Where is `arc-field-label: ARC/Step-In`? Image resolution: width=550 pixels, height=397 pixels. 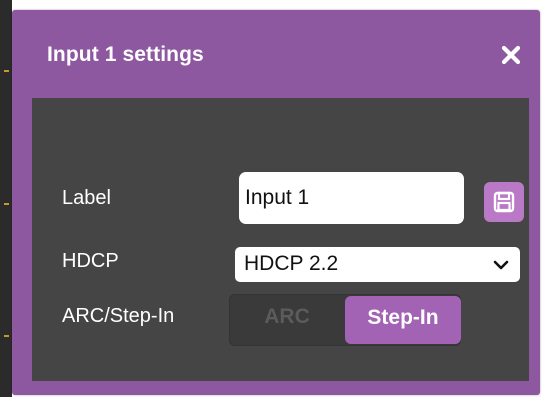 arc-field-label: ARC/Step-In is located at coordinates (118, 316).